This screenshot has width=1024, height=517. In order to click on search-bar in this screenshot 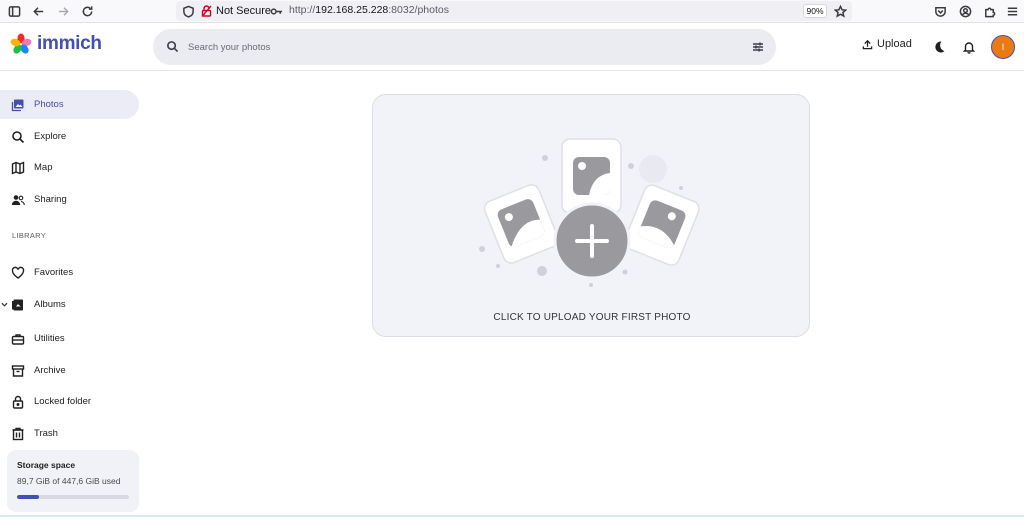, I will do `click(464, 47)`.